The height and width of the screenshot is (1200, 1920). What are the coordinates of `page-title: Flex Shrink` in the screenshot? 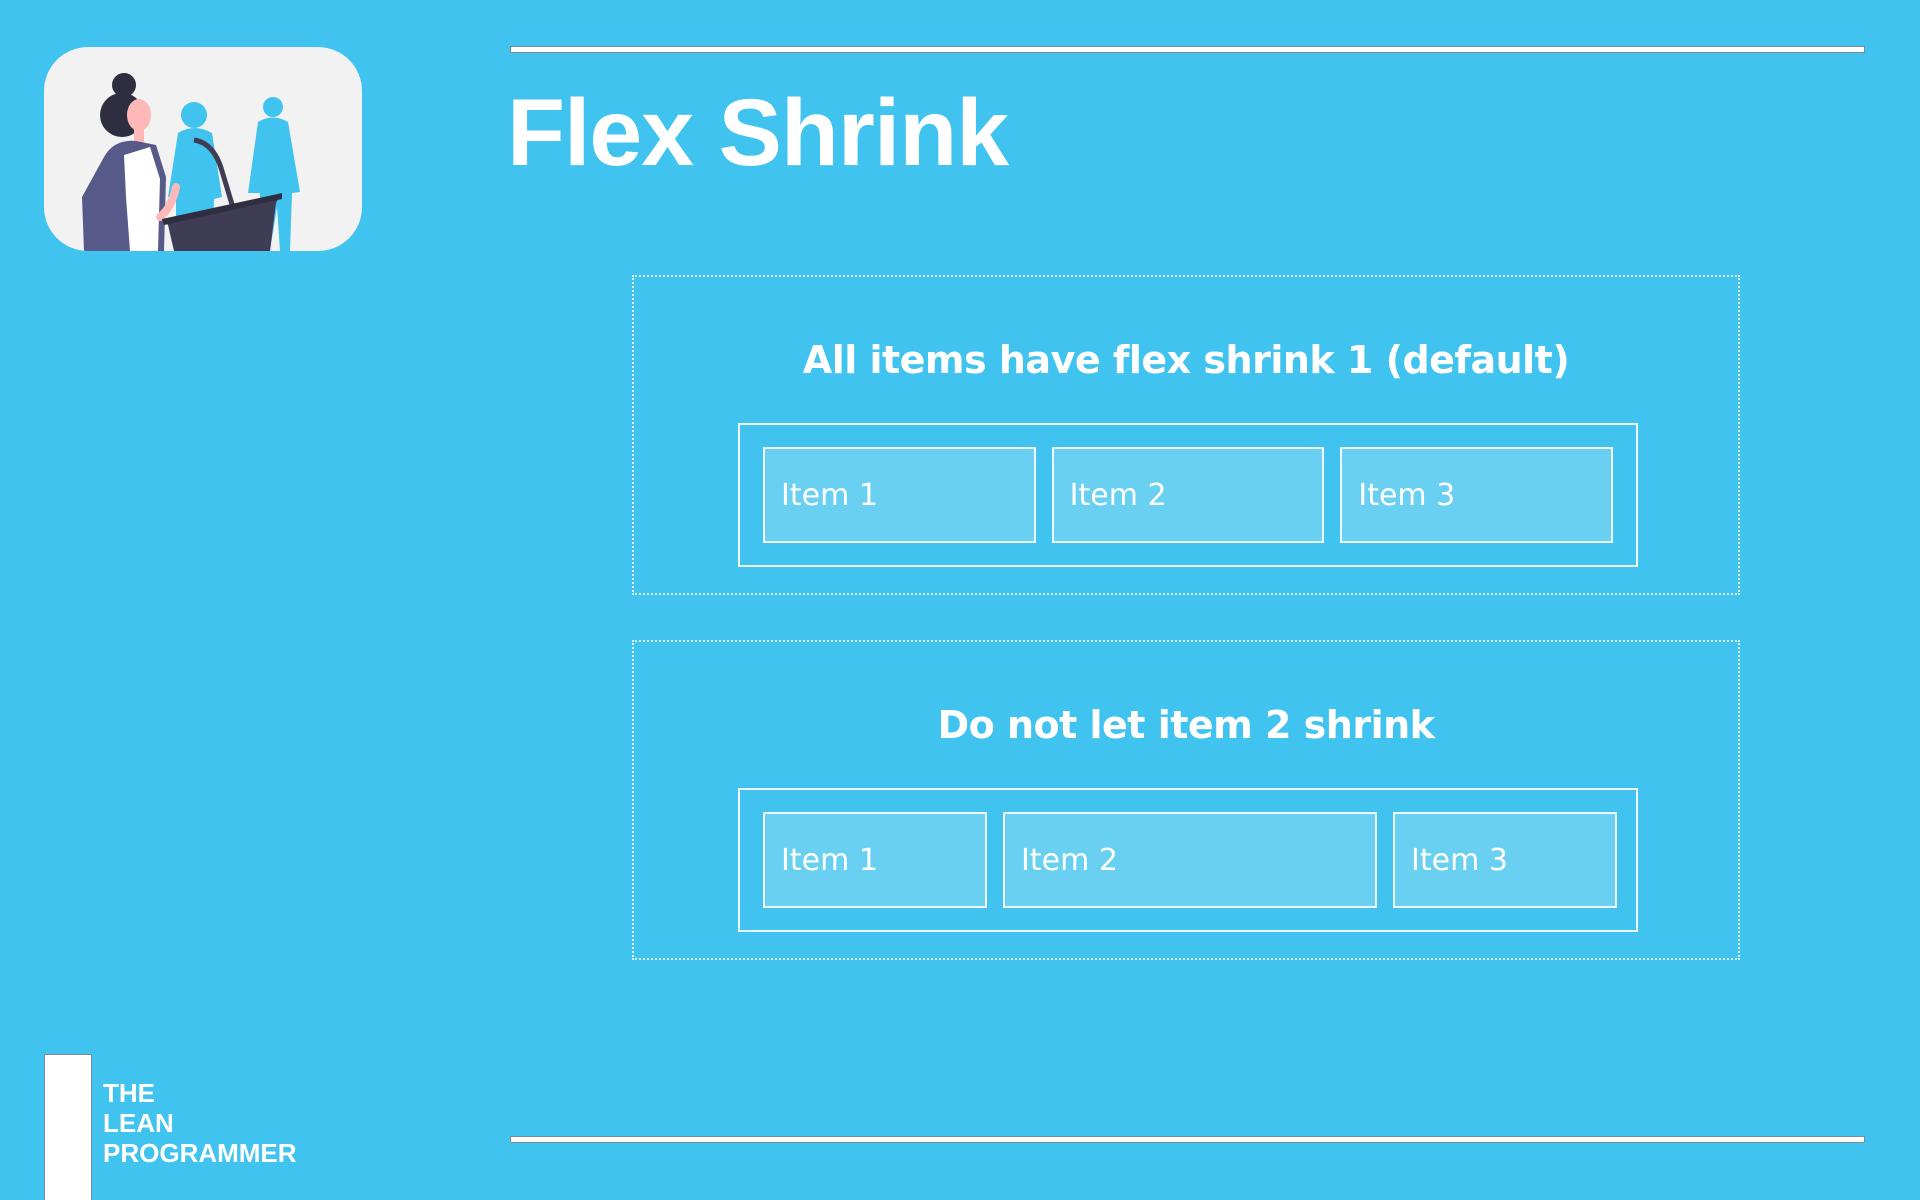 It's located at (758, 133).